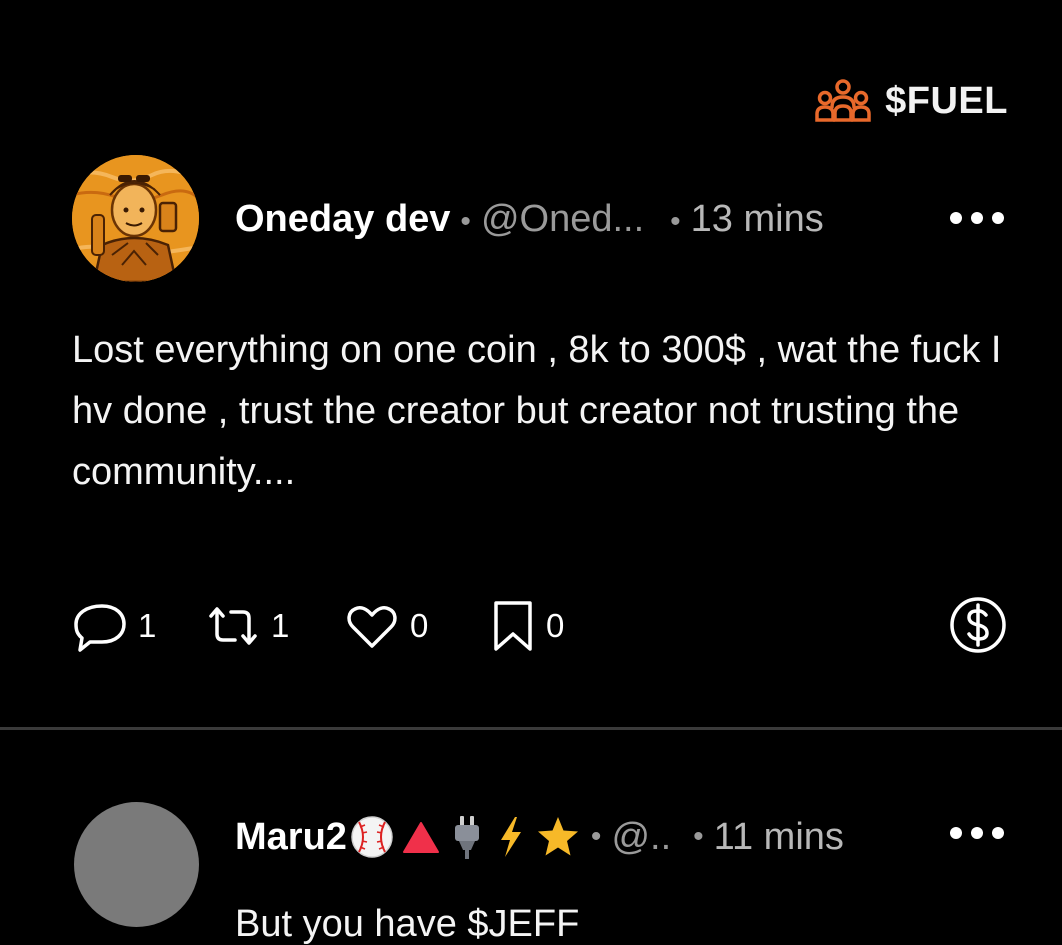 The height and width of the screenshot is (945, 1062). I want to click on post-meta: Oneday dev • @Oned... • 13 mins, so click(529, 220).